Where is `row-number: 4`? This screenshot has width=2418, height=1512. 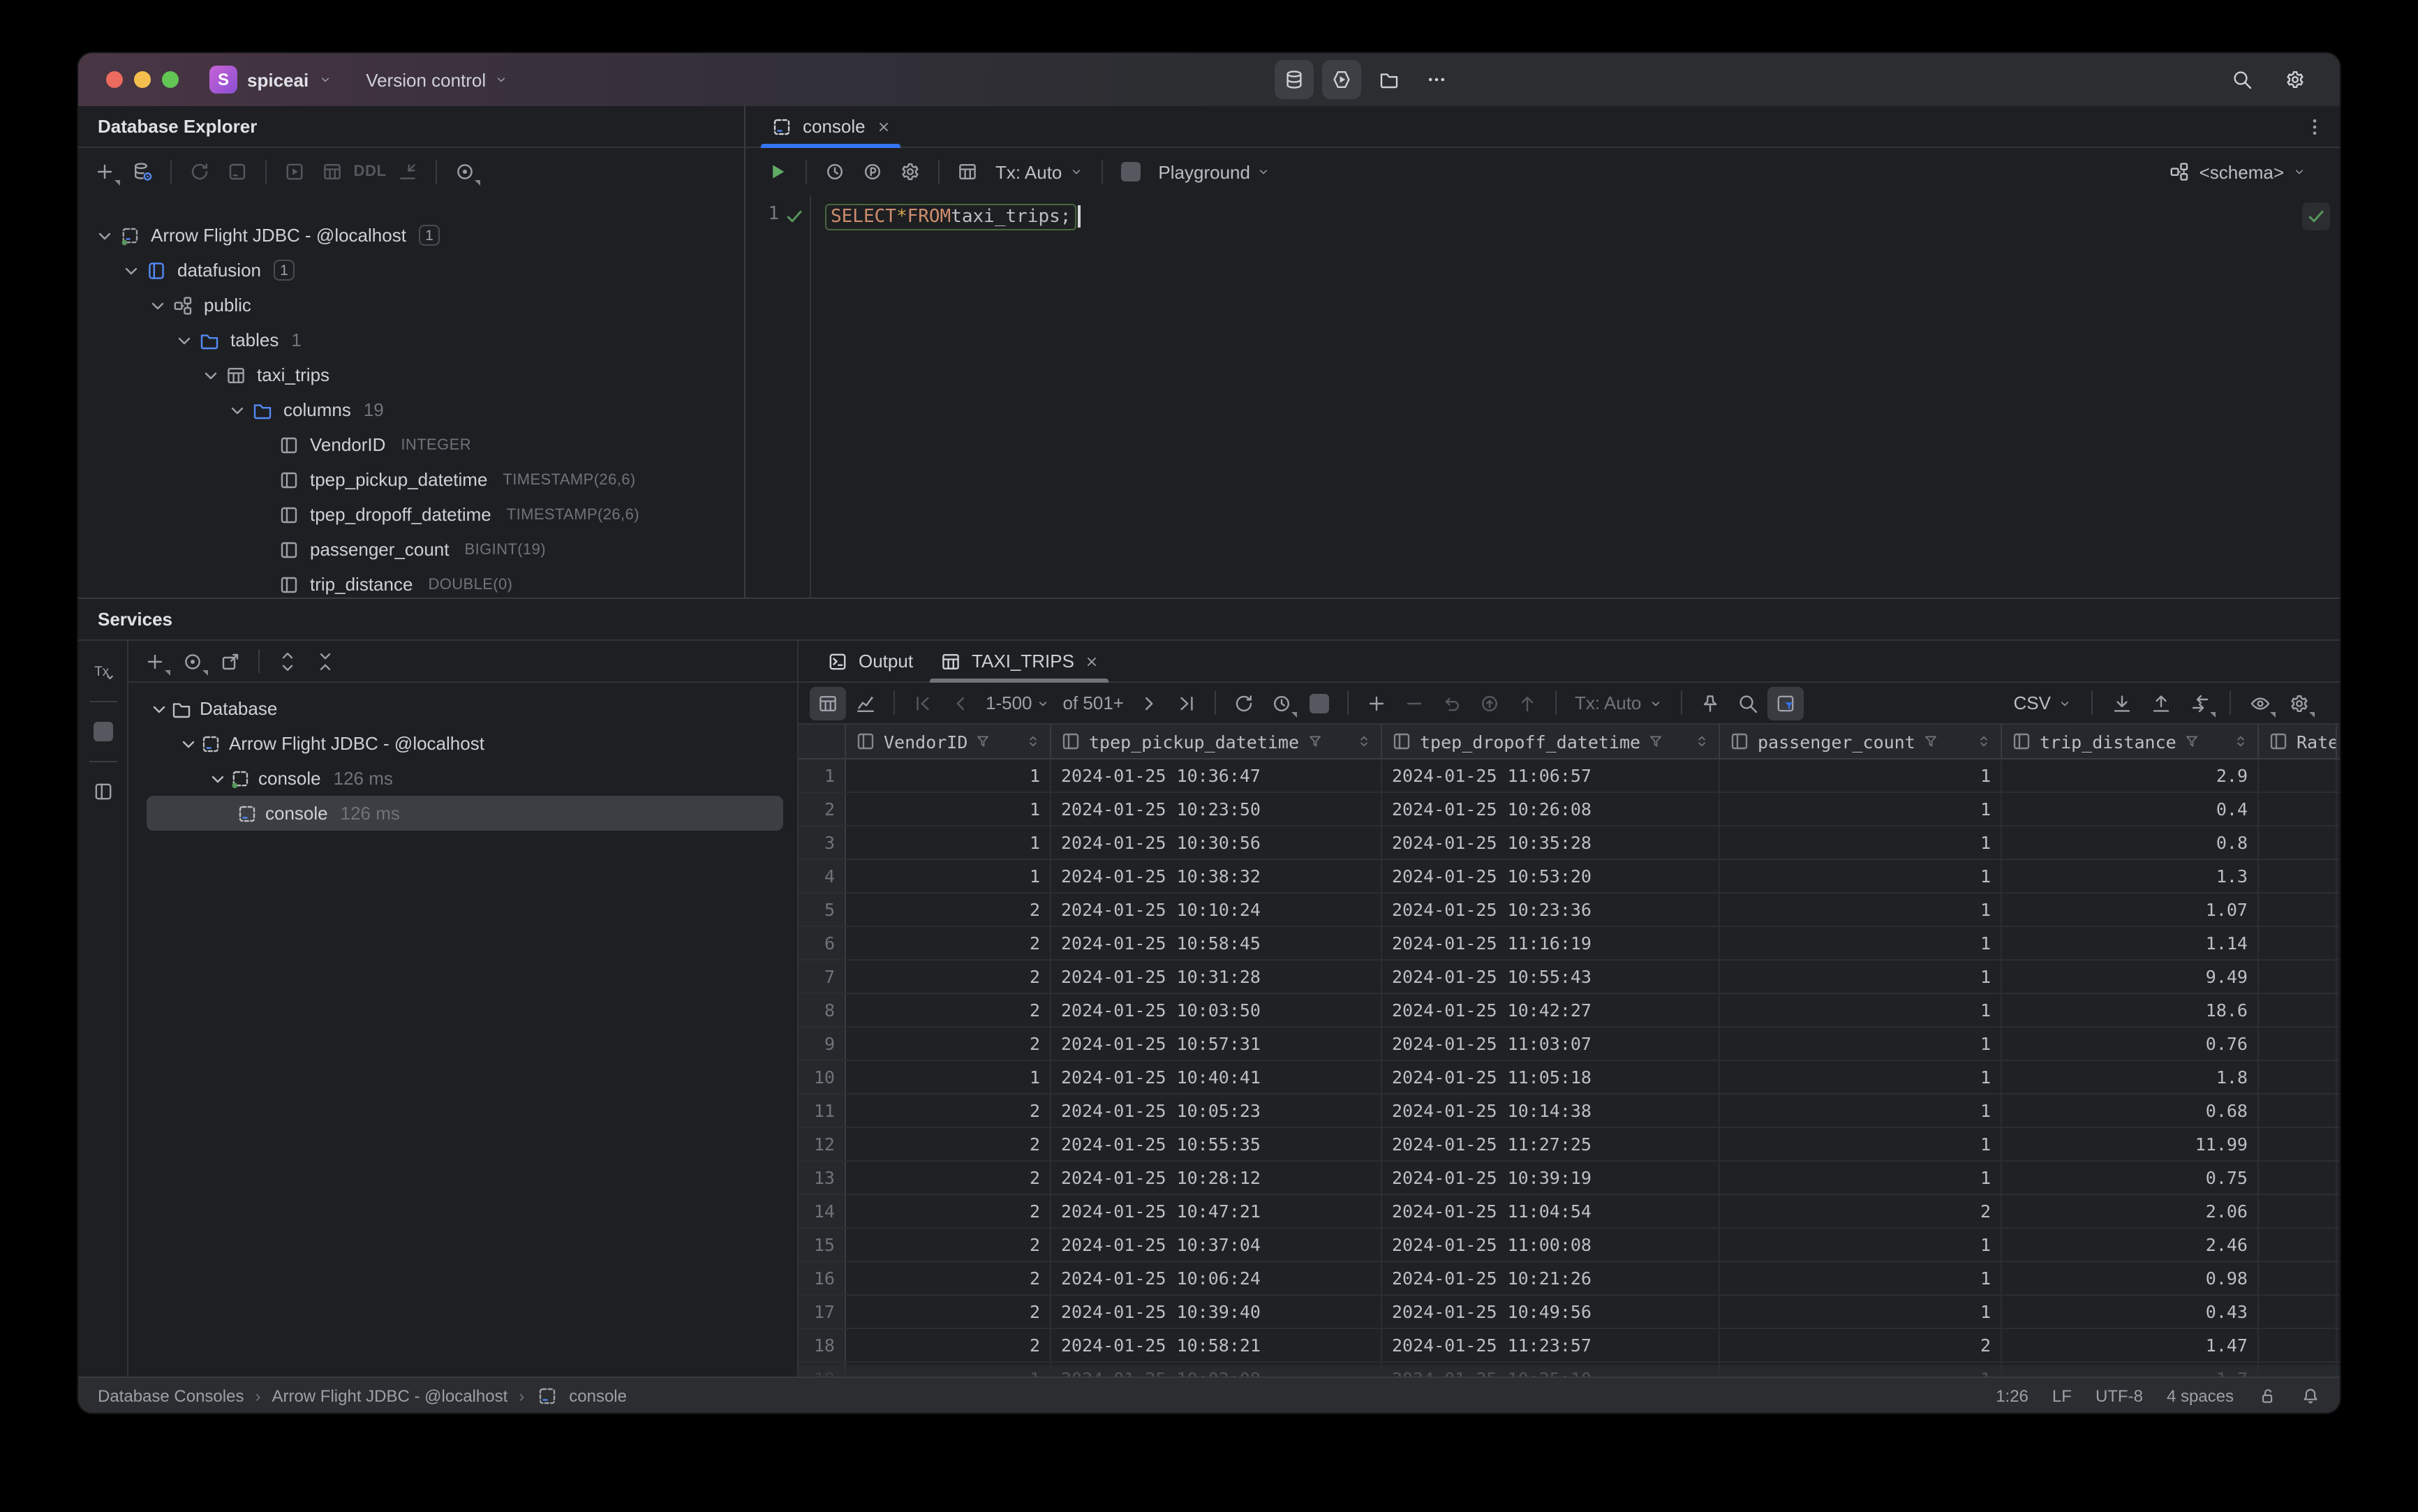
row-number: 4 is located at coordinates (822, 876).